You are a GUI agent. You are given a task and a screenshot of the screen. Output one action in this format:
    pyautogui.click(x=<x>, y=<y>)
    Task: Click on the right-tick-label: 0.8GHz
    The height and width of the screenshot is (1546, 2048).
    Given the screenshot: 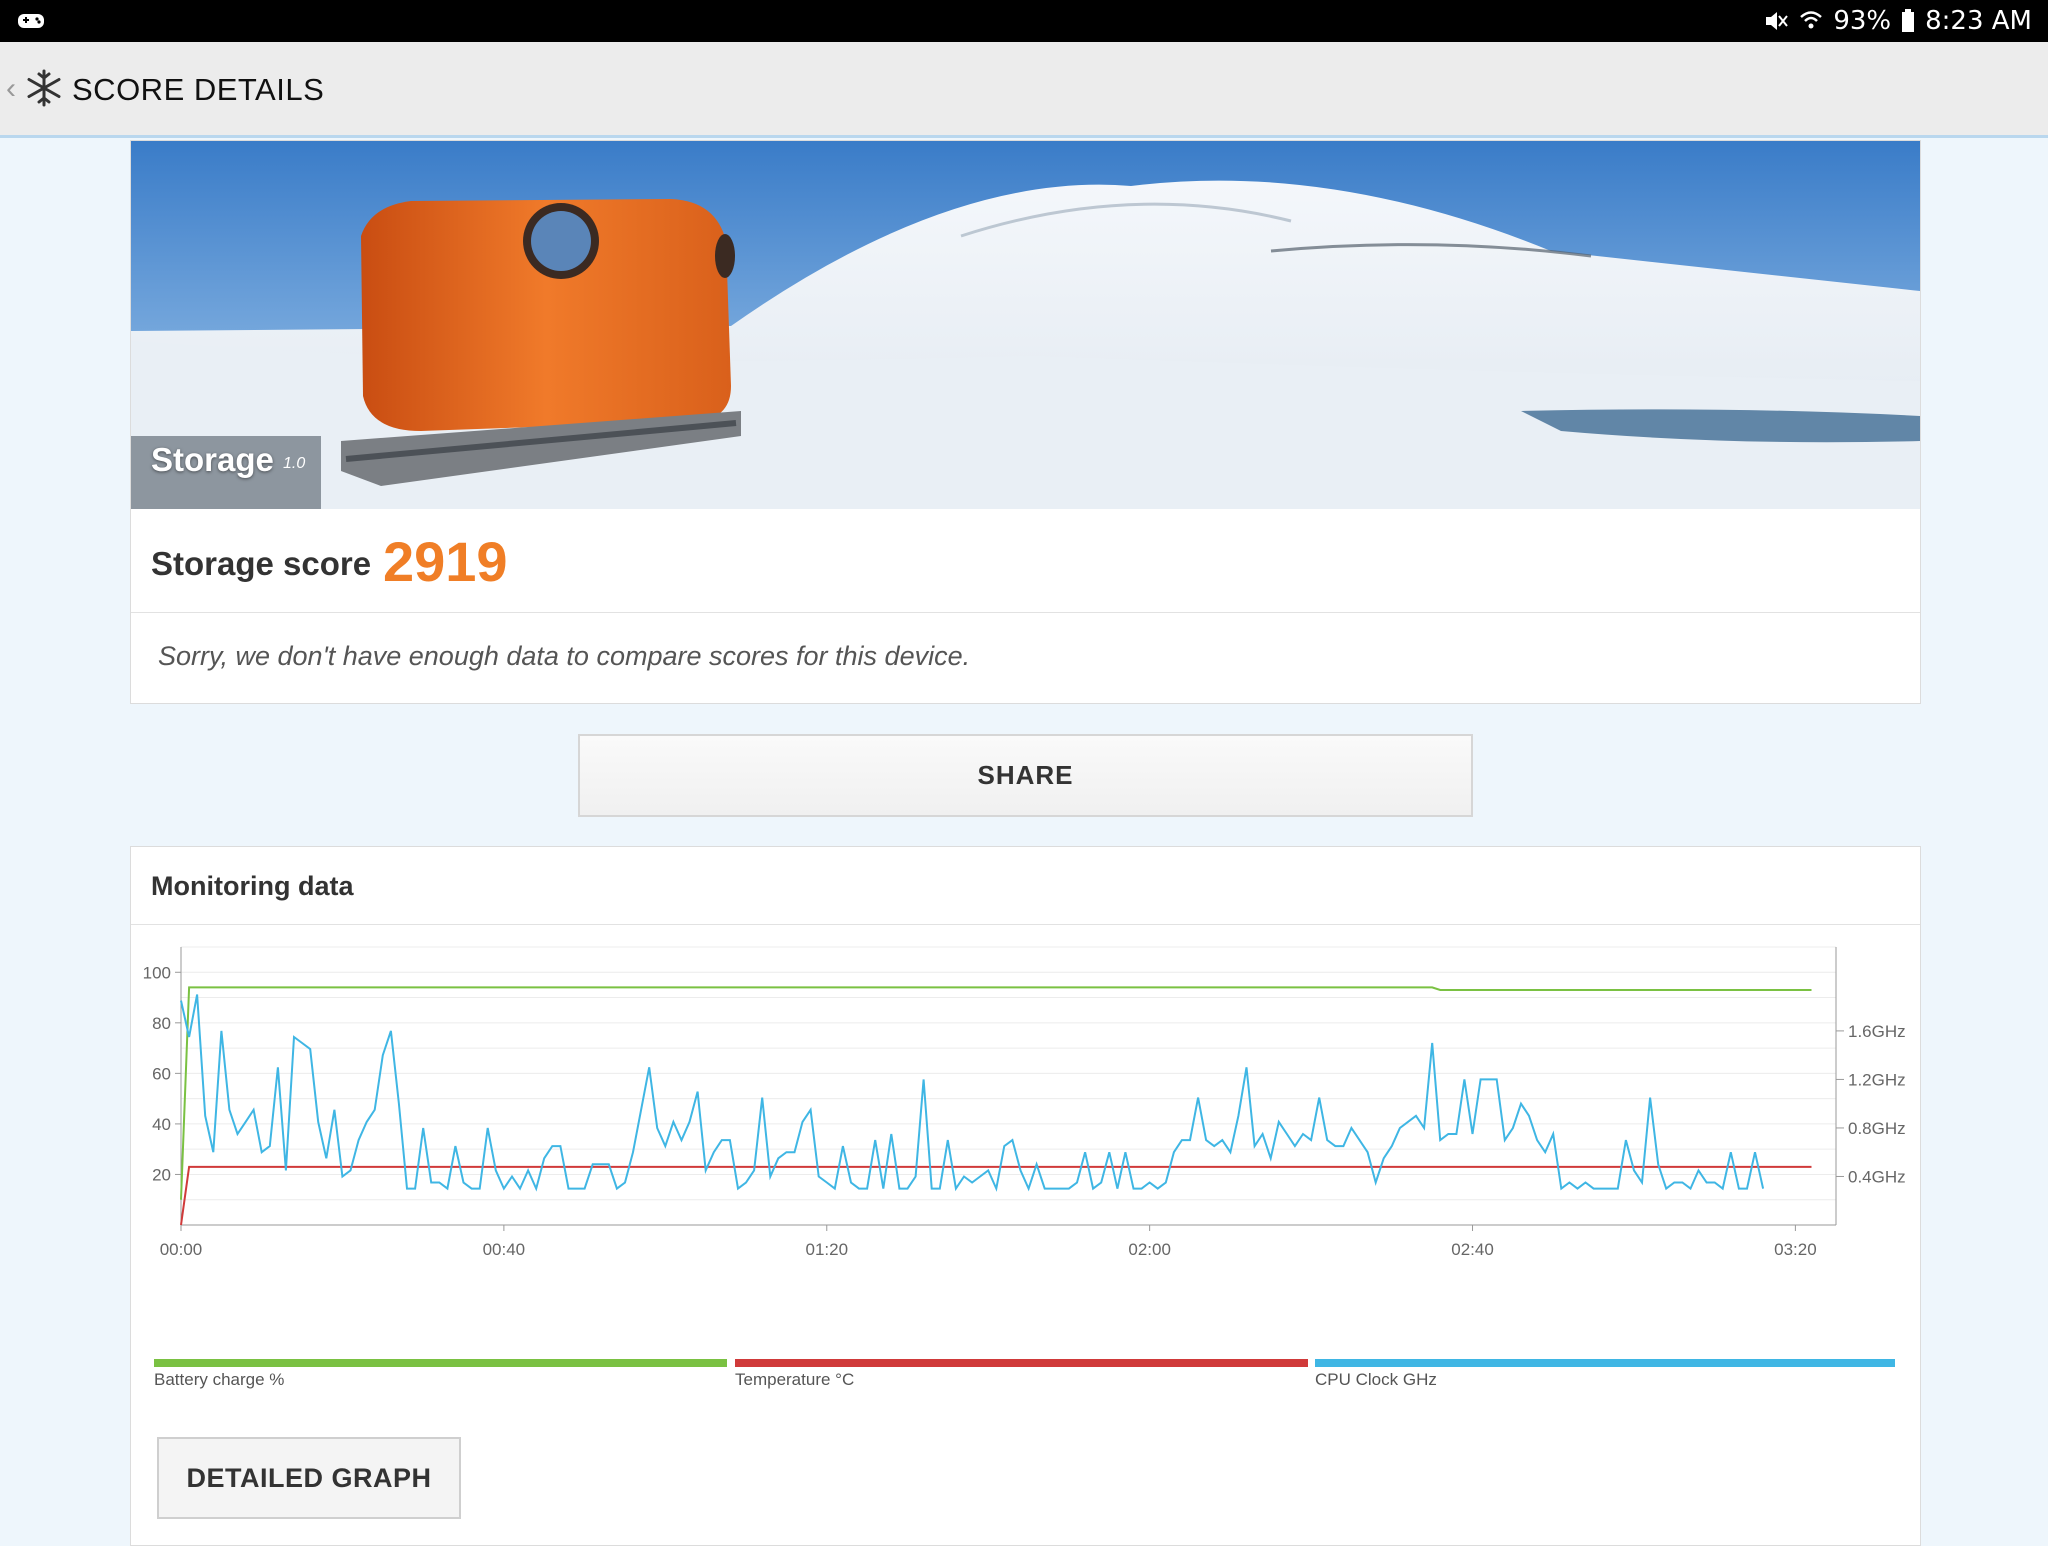 What is the action you would take?
    pyautogui.click(x=1877, y=1128)
    